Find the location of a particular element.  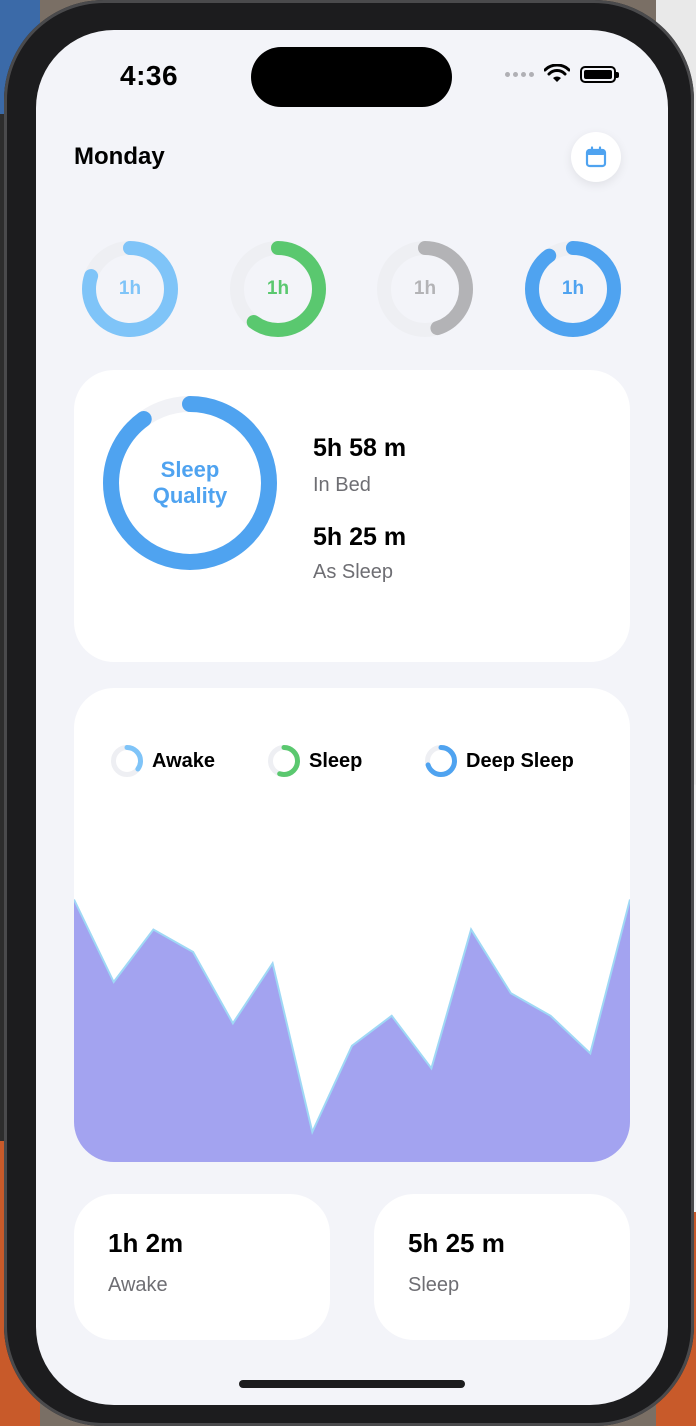

legend-item-deep-sleep: Deep Sleep is located at coordinates (499, 761).